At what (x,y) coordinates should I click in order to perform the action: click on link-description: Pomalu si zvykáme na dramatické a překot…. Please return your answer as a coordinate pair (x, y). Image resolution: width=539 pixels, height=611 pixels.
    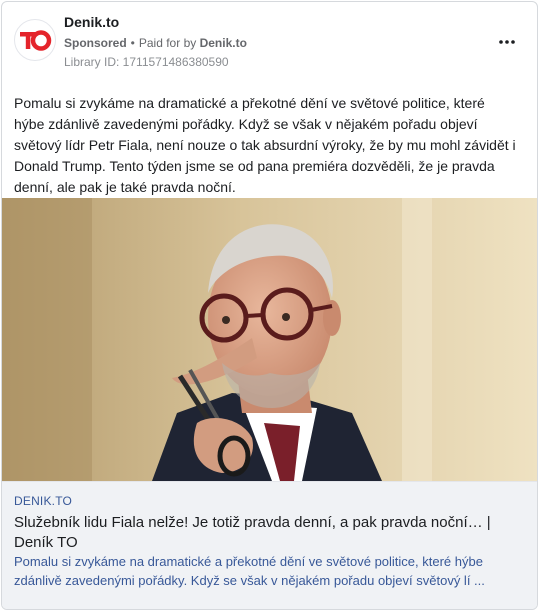
    Looking at the image, I should click on (249, 571).